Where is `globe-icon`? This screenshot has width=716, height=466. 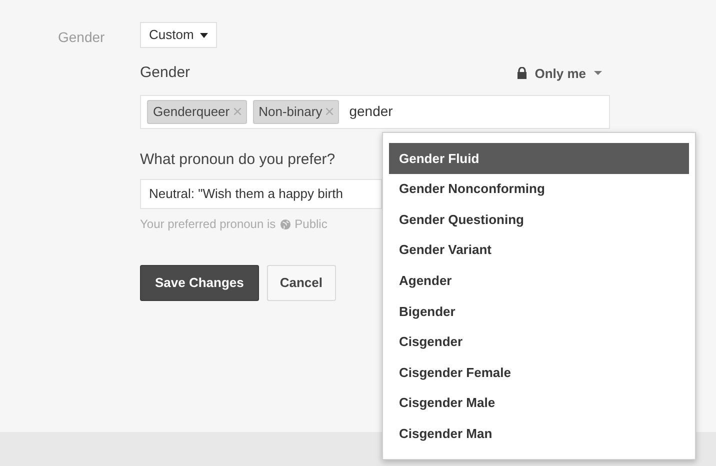
globe-icon is located at coordinates (285, 224).